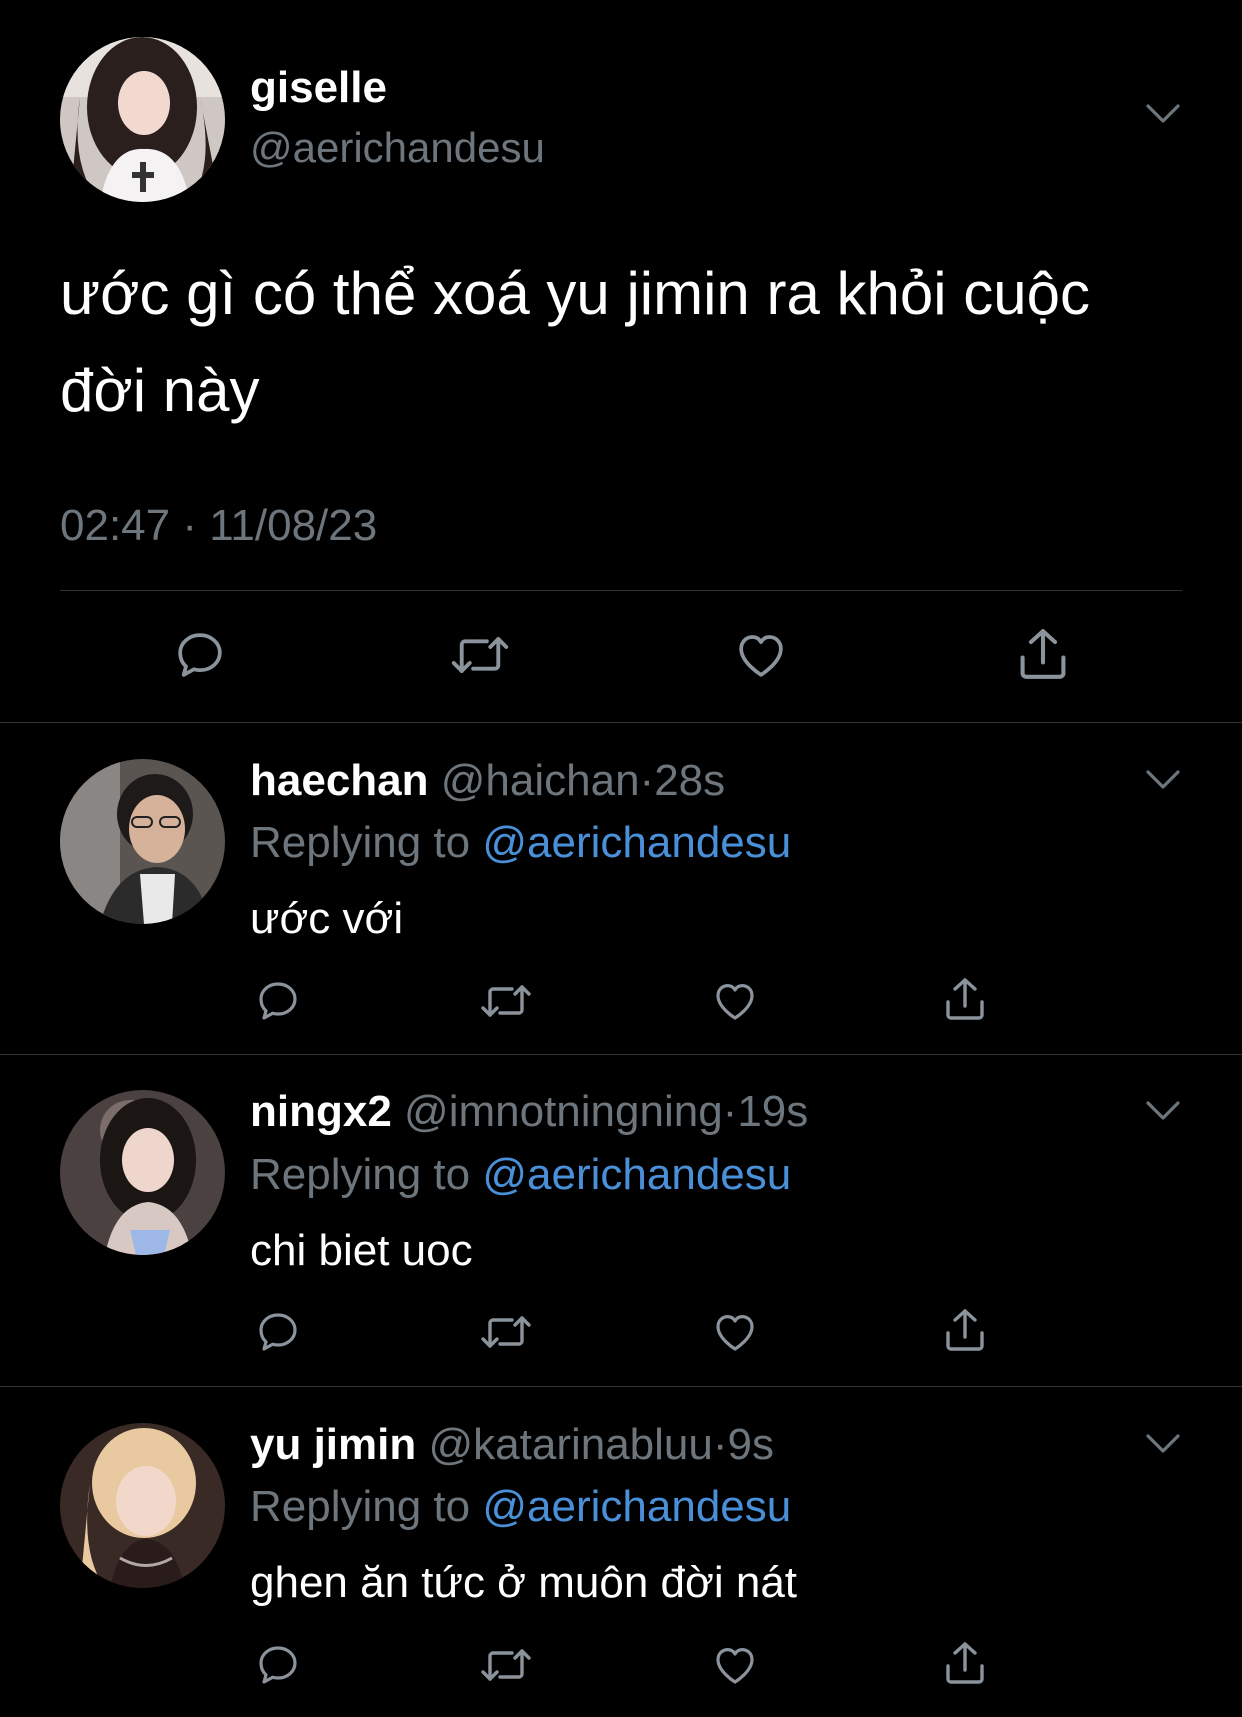 This screenshot has width=1242, height=1717. I want to click on reply-text: chi biet uoc, so click(361, 1250).